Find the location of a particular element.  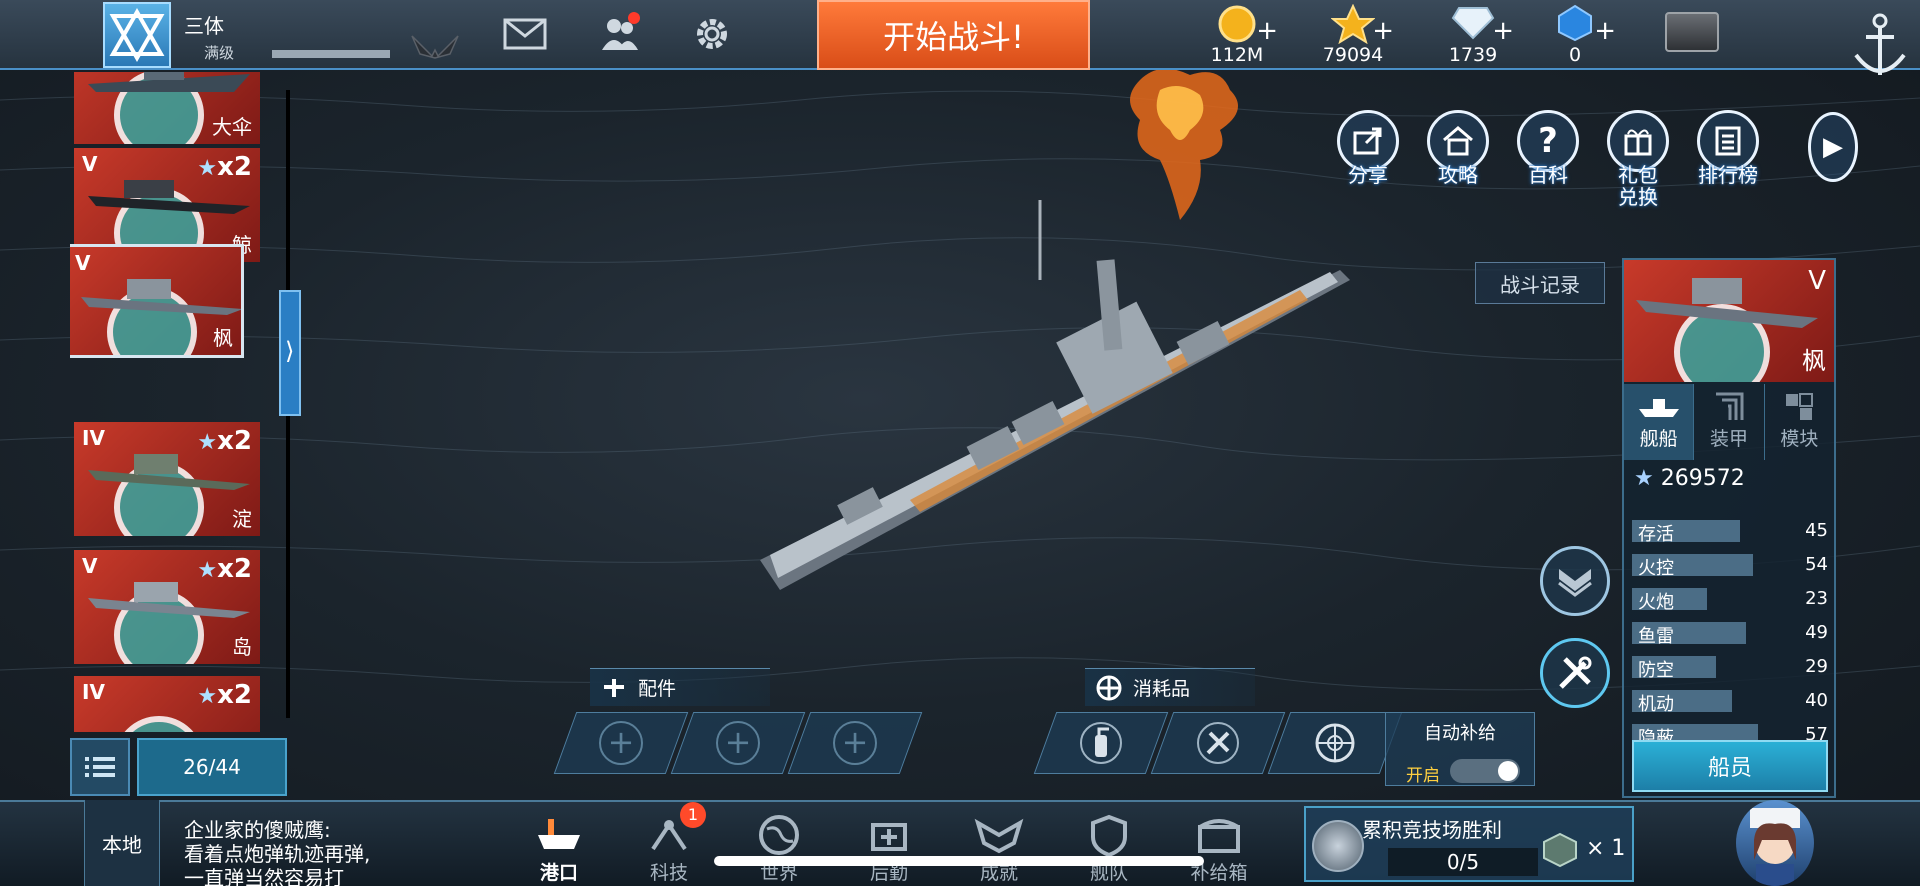

rank-wings-icon is located at coordinates (435, 45).